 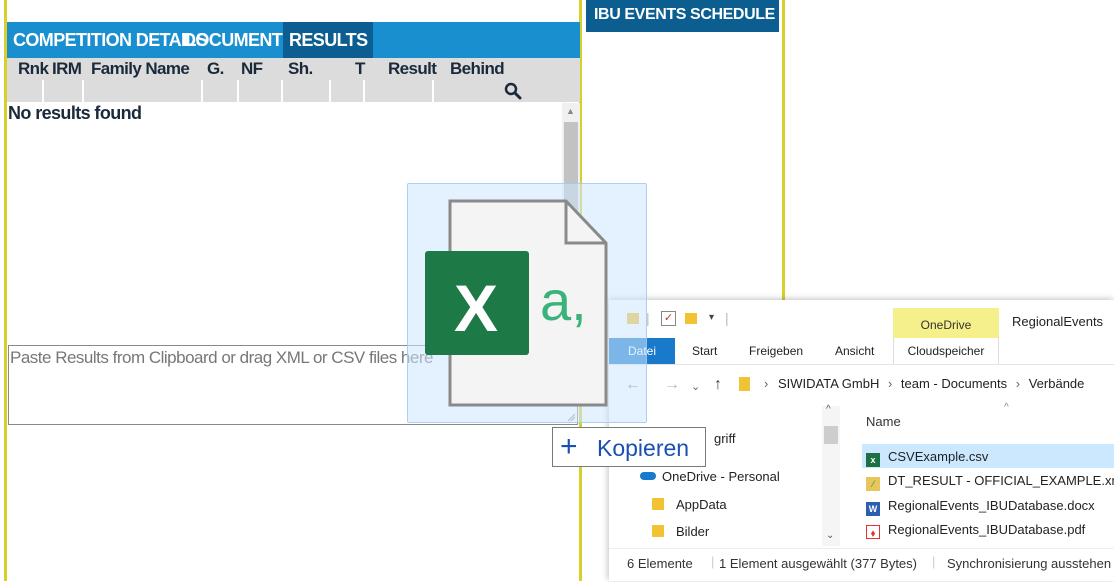 What do you see at coordinates (682, 16) in the screenshot?
I see `events-schedule-title: IBU EVENTS SCHEDULE` at bounding box center [682, 16].